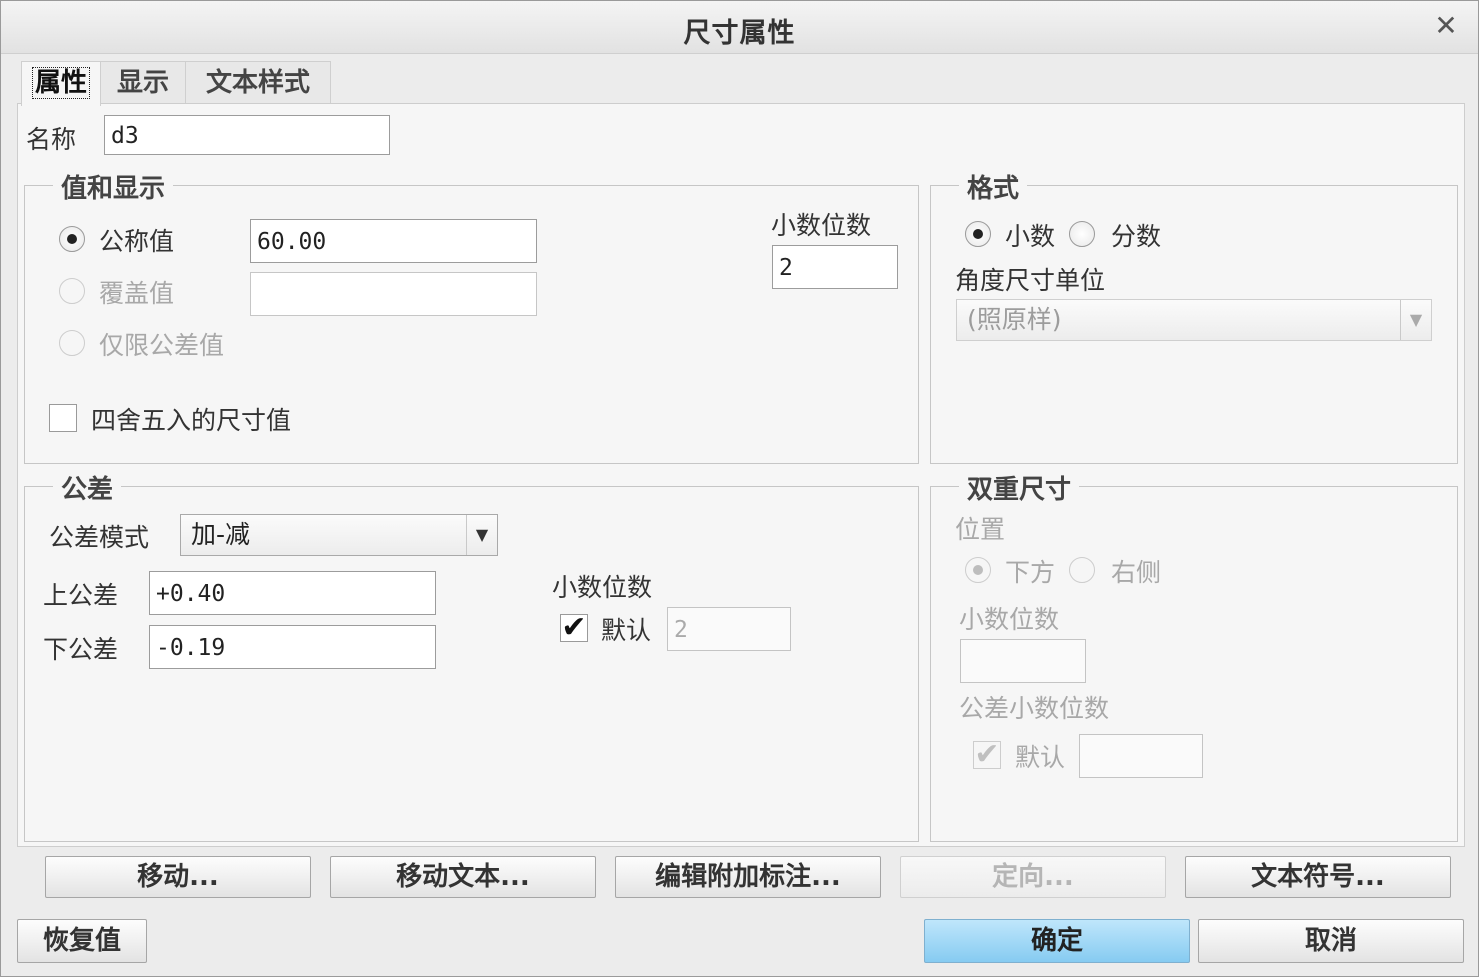  What do you see at coordinates (143, 82) in the screenshot?
I see `tab-display: 显示` at bounding box center [143, 82].